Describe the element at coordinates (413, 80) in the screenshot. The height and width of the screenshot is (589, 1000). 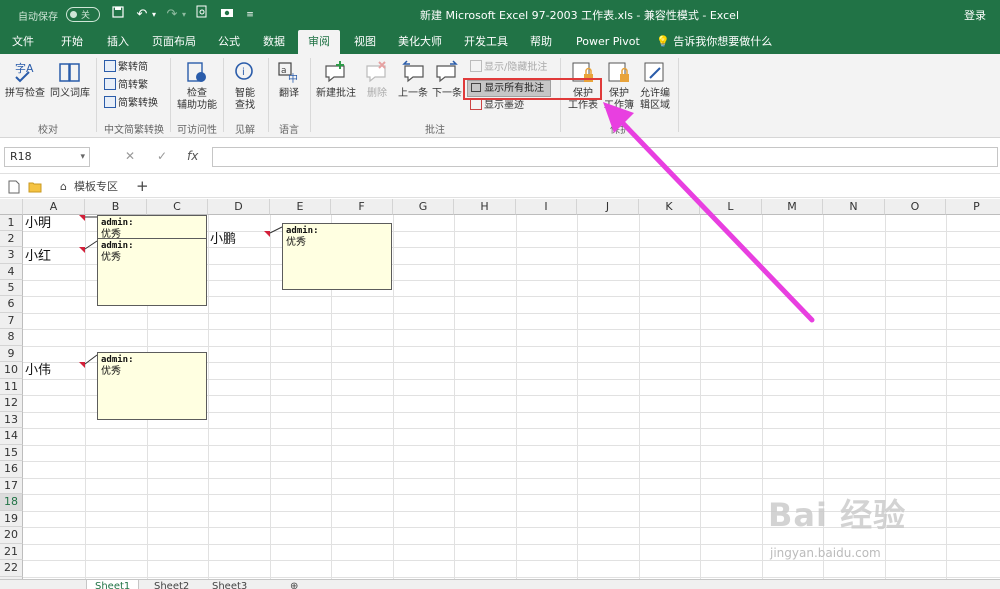
I see `previous-comment-button: 上一条` at that location.